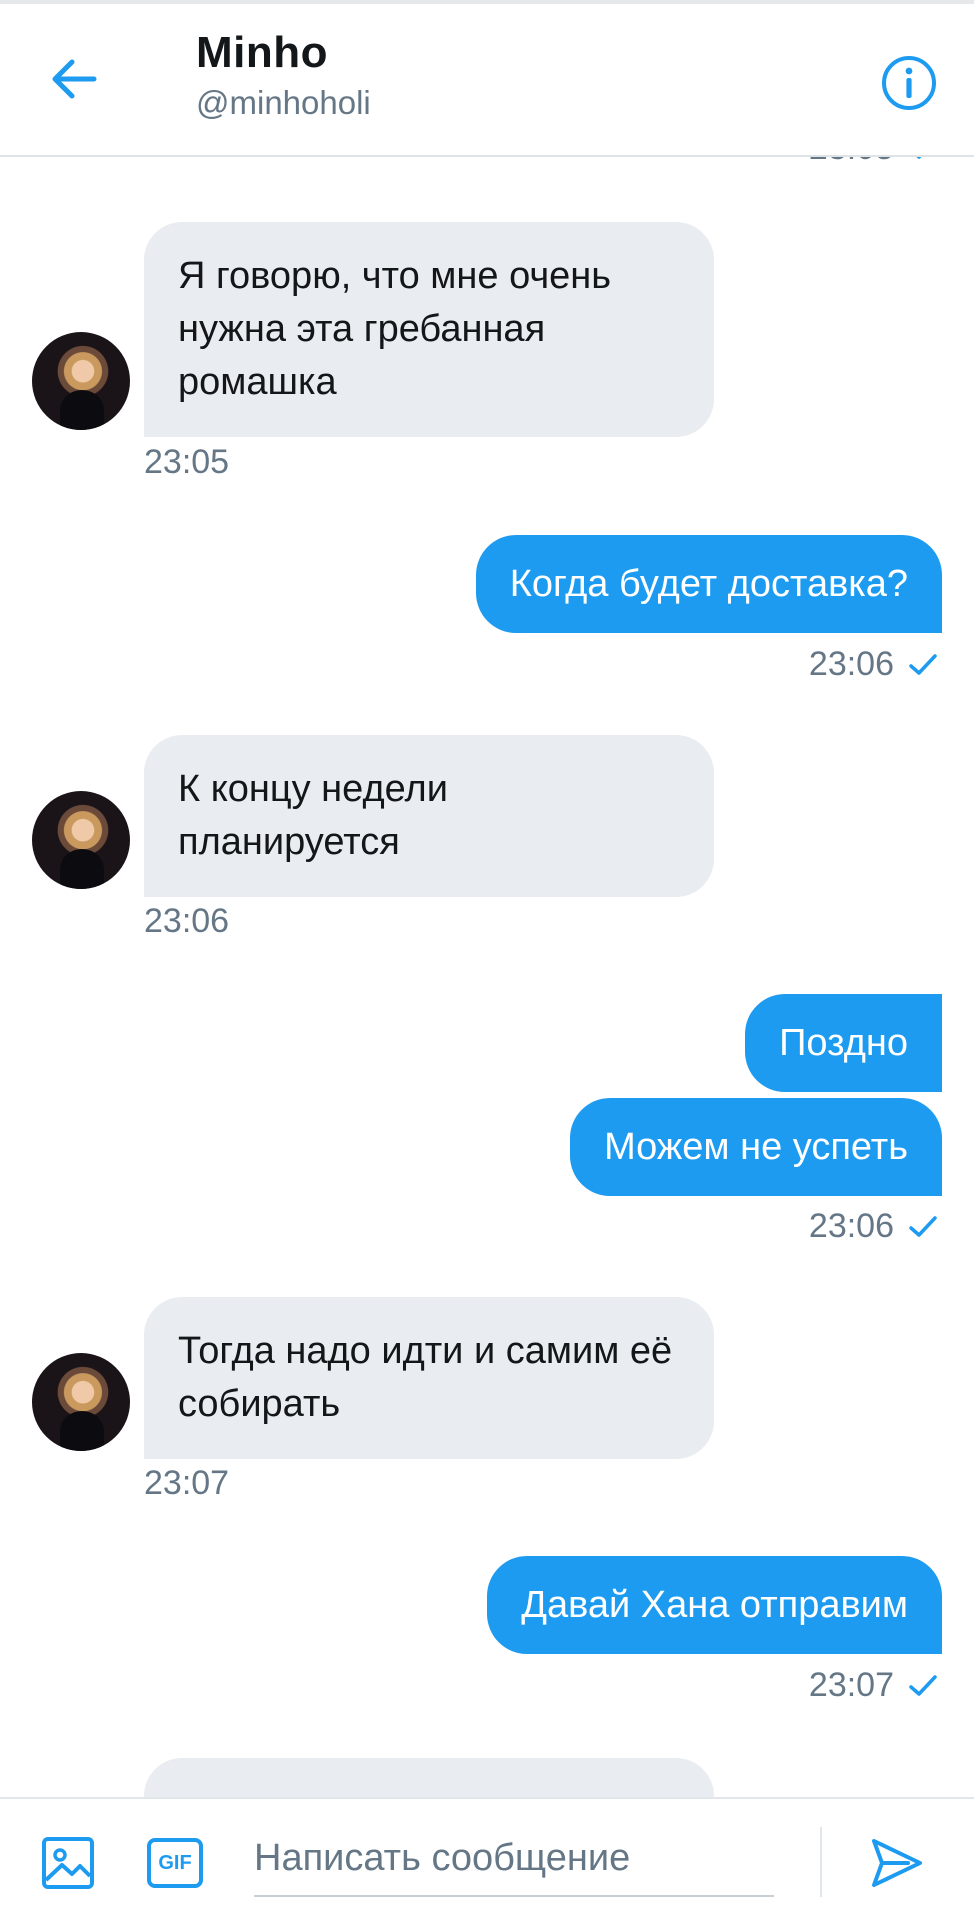  I want to click on incoming-message: К концу недели планируется, so click(429, 816).